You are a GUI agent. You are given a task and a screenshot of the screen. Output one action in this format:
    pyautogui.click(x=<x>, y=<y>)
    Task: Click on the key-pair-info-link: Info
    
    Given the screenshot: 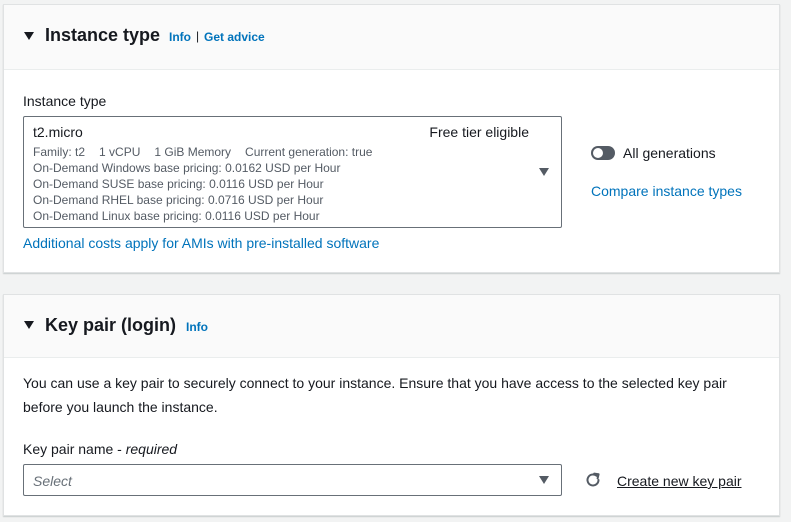 What is the action you would take?
    pyautogui.click(x=197, y=327)
    